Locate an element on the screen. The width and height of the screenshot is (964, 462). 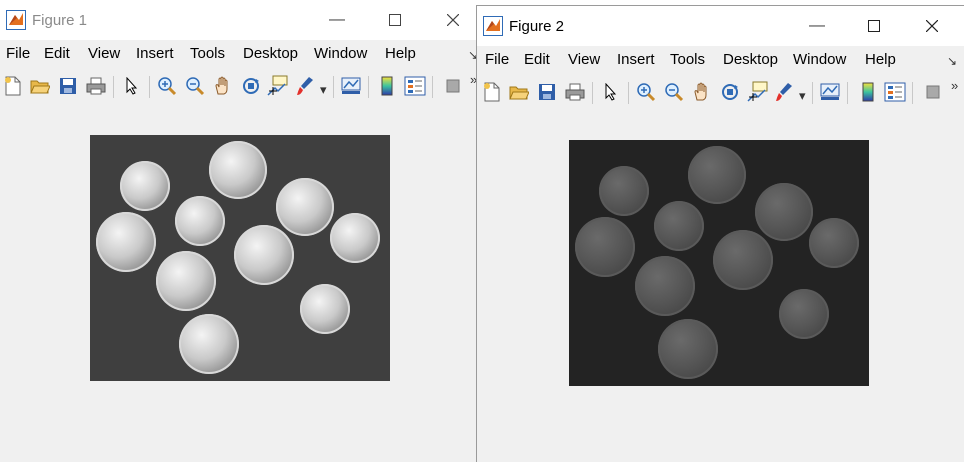
title-bar: Figure 1 — is located at coordinates (239, 20).